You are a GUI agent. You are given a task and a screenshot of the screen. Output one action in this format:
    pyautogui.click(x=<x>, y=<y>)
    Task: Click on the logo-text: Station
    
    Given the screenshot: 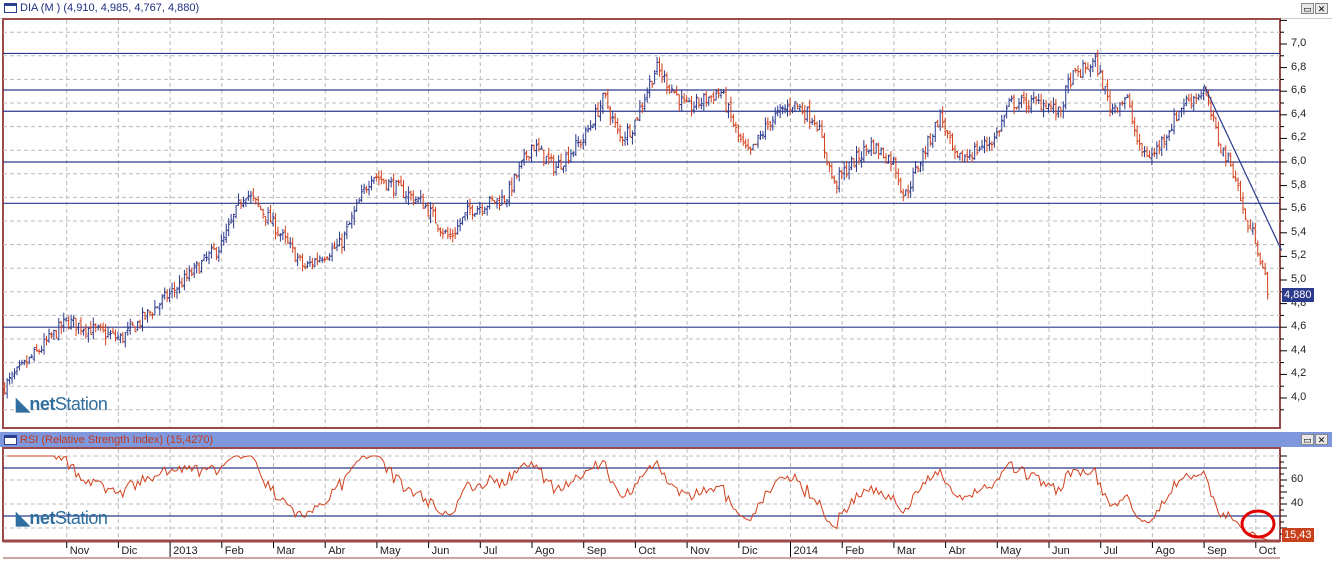 What is the action you would take?
    pyautogui.click(x=81, y=518)
    